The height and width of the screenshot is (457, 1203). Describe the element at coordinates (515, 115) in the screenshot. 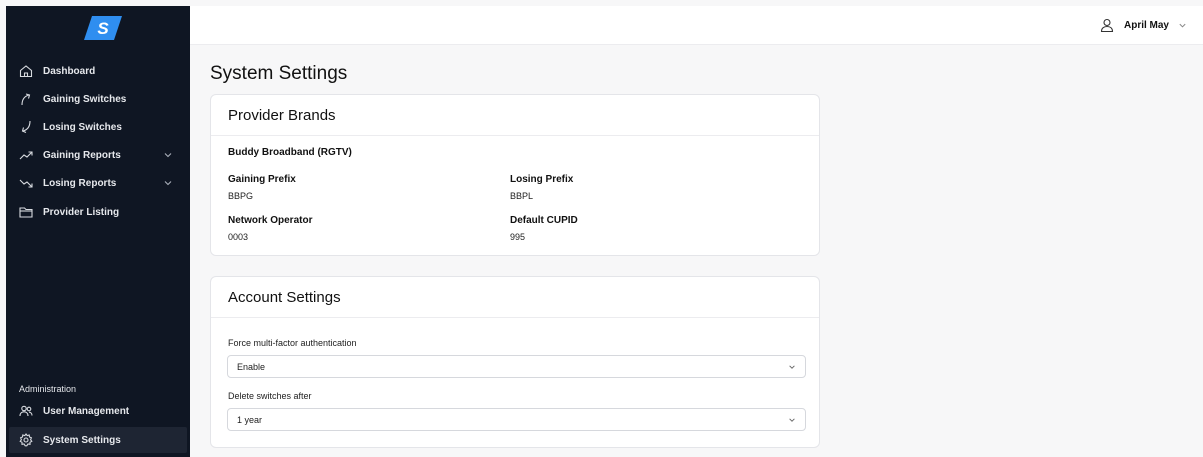

I see `provider-brands-title: Provider Brands` at that location.